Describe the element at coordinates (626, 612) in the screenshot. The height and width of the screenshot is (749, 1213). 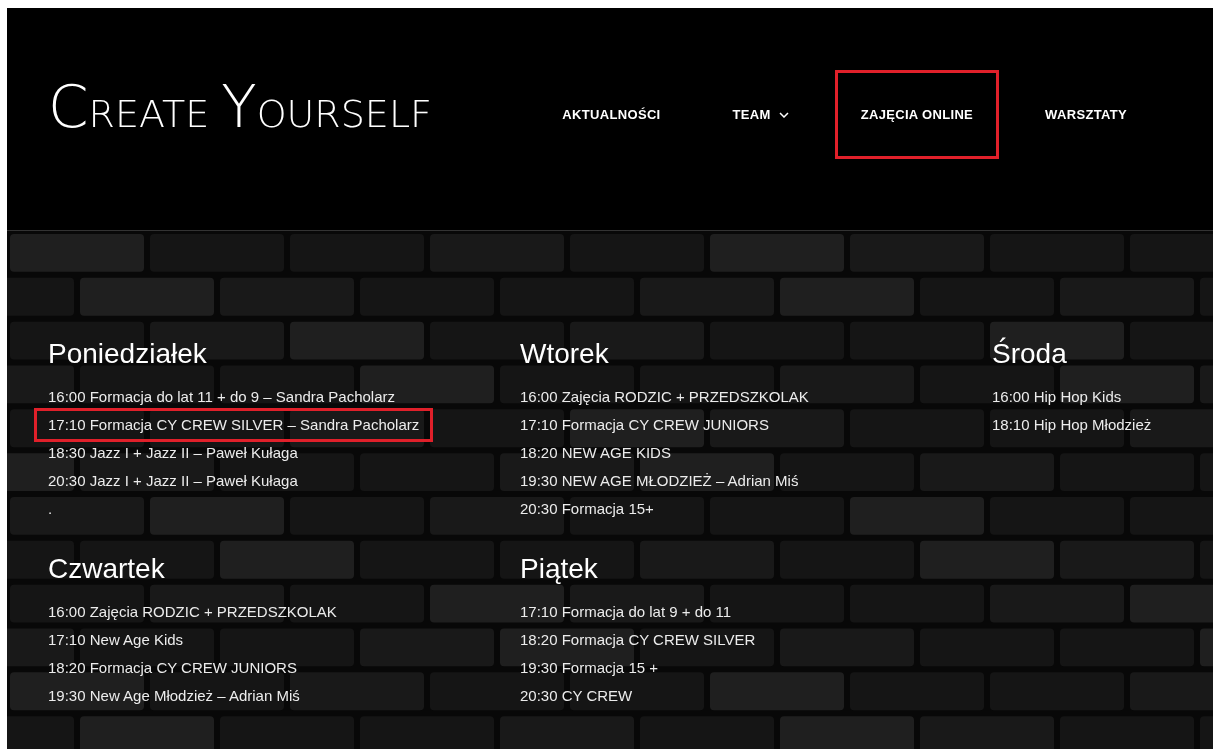
I see `class-entry: 17:10 Formacja do lat 9 + do 11` at that location.